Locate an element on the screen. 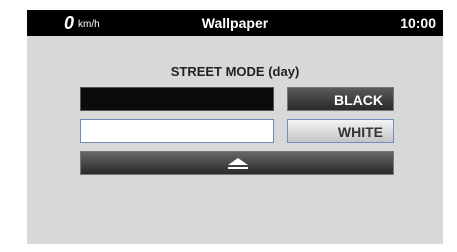 The width and height of the screenshot is (457, 252). white-button: WHITE is located at coordinates (340, 131).